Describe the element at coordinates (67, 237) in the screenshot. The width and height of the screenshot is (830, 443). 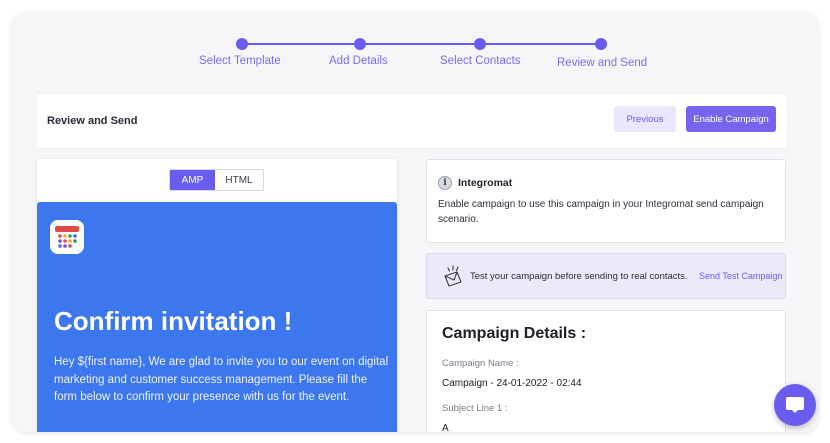
I see `calendar-icon` at that location.